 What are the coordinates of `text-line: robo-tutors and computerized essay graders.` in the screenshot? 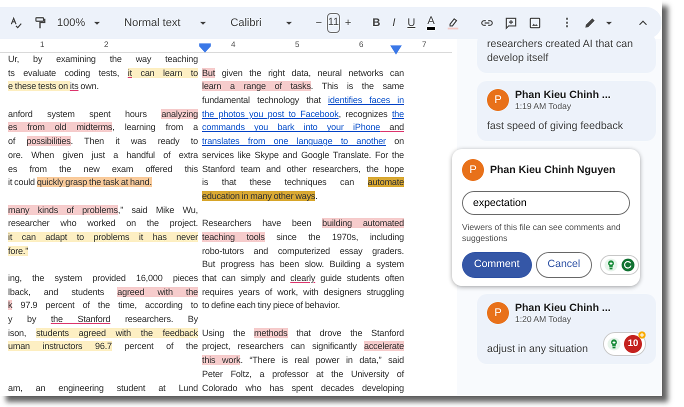 It's located at (303, 251).